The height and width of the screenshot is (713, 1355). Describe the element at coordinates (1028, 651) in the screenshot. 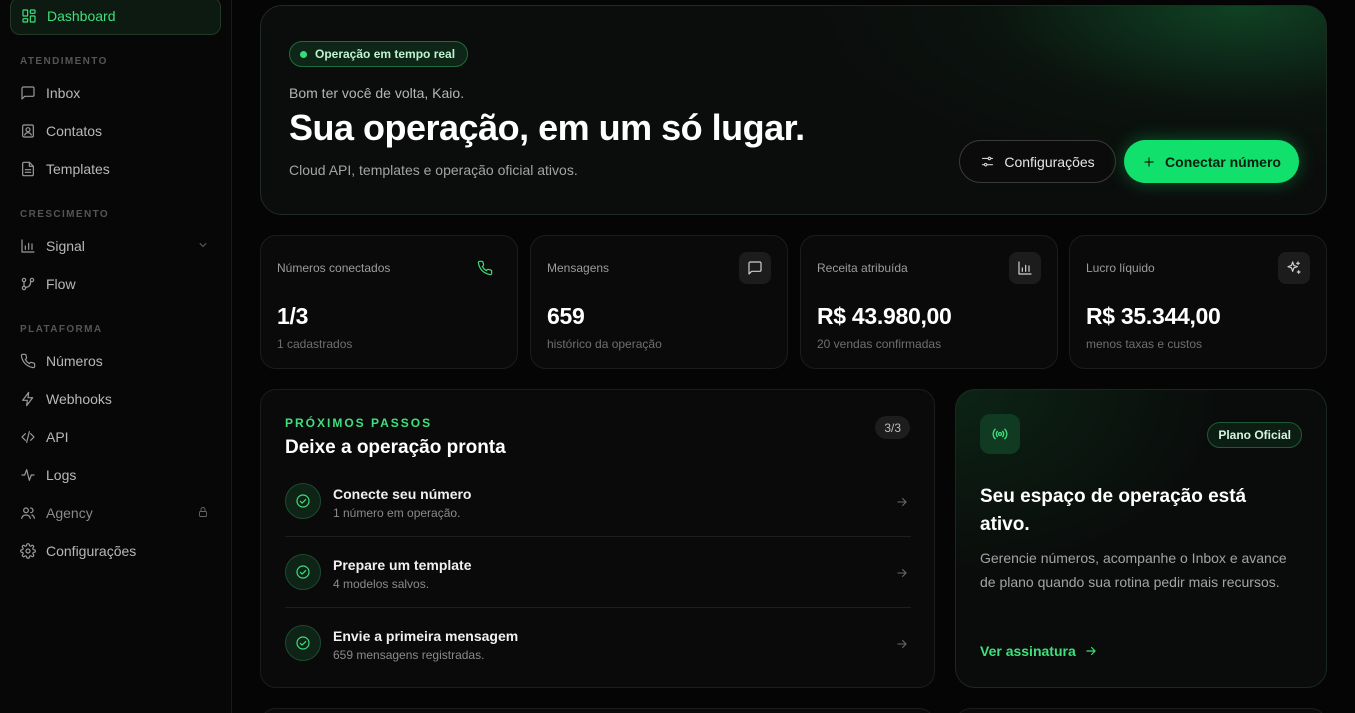

I see `view-subscription-label: Ver assinatura` at that location.